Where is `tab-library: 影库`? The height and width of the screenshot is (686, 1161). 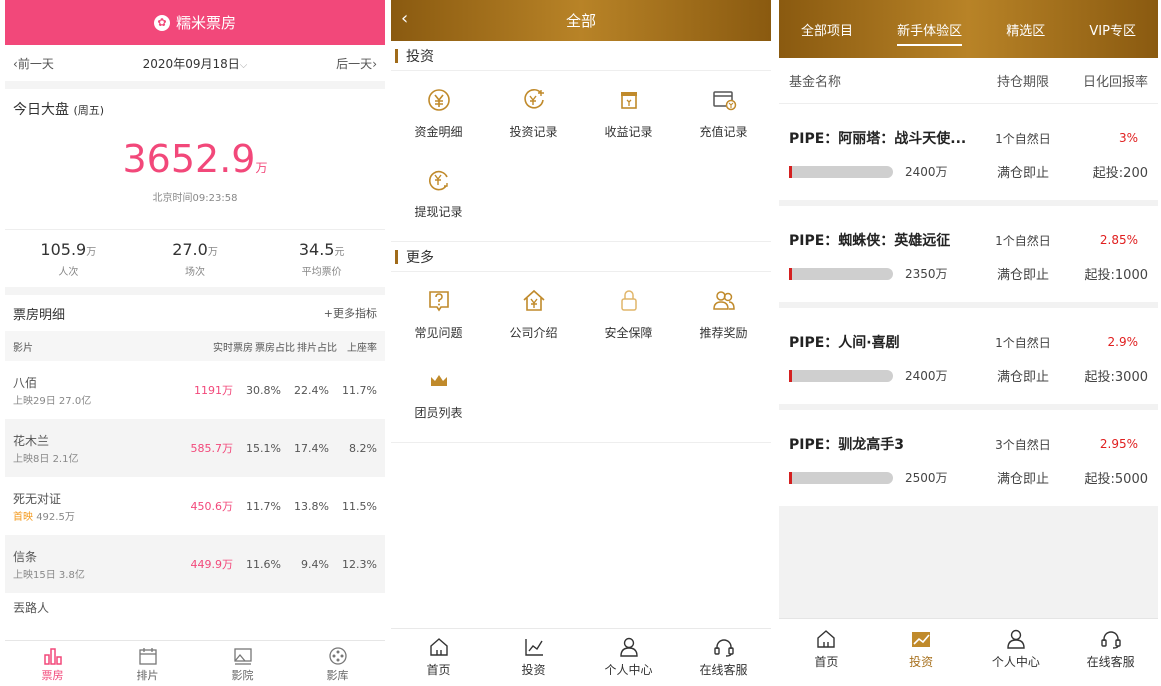 tab-library: 影库 is located at coordinates (337, 663).